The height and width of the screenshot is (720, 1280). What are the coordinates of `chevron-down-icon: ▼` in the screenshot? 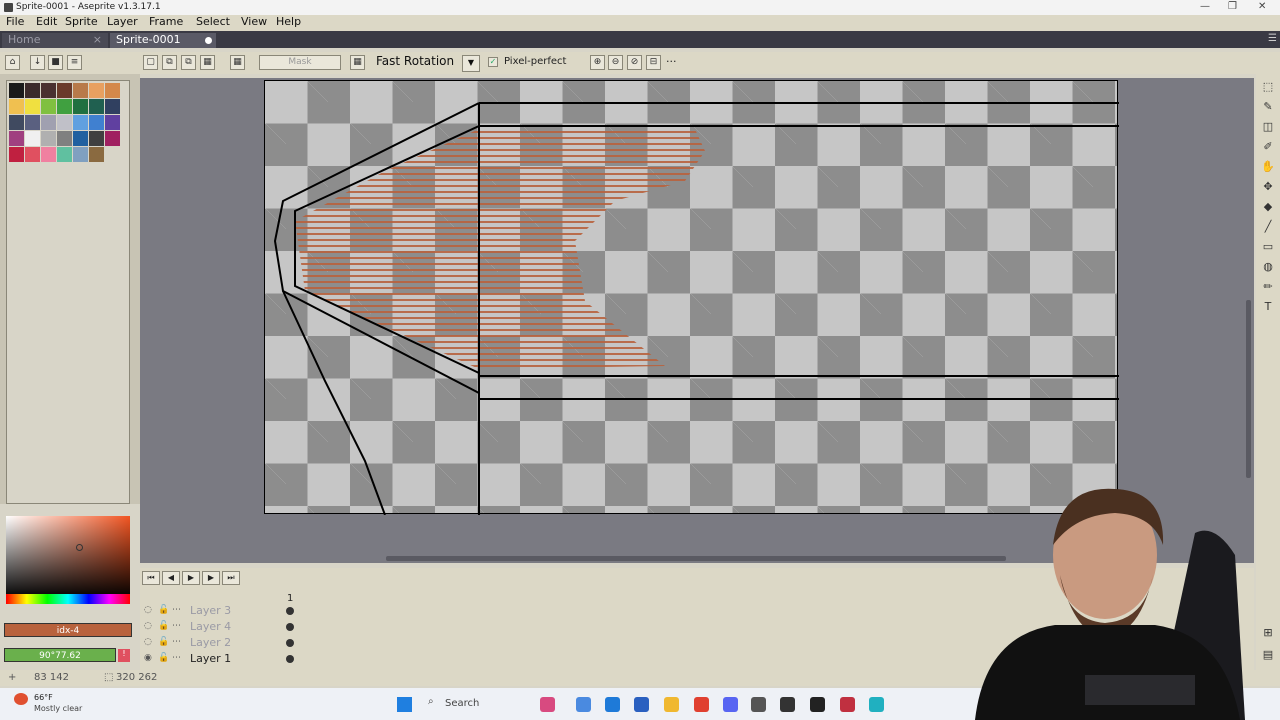 It's located at (471, 63).